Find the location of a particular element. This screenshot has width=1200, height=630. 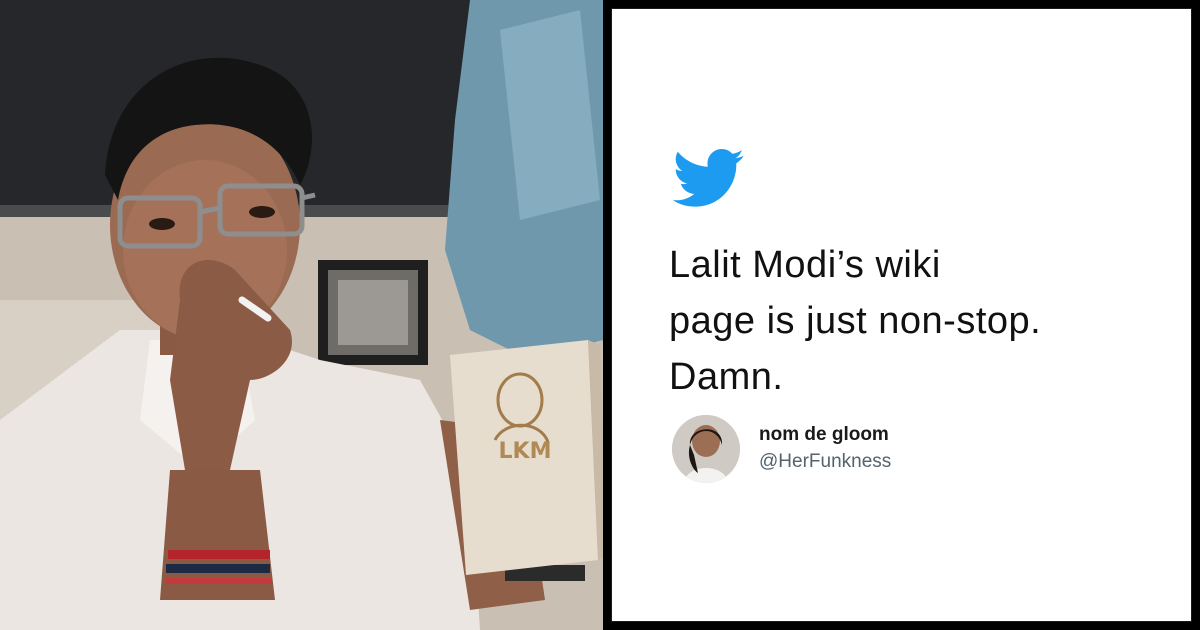

author-handle: @HerFunkness is located at coordinates (825, 462).